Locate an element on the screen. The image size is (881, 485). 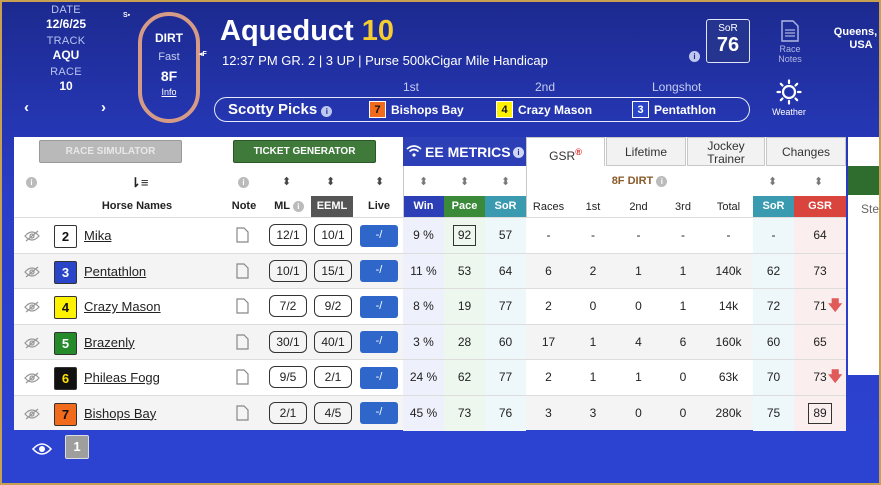
ticket-generator-button: TICKET GENERATOR is located at coordinates (304, 151).